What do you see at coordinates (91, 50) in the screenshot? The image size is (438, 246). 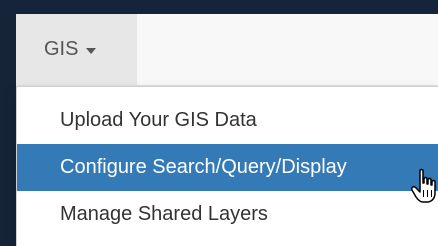 I see `caret-down-icon` at bounding box center [91, 50].